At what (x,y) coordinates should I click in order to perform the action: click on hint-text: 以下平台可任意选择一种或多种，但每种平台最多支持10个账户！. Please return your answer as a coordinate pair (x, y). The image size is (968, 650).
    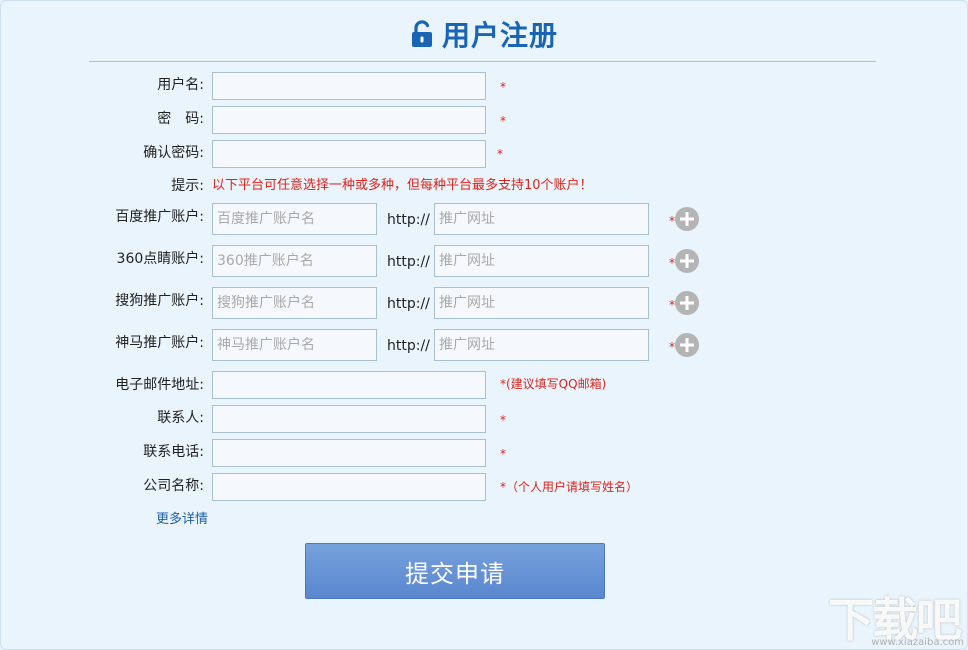
    Looking at the image, I should click on (402, 185).